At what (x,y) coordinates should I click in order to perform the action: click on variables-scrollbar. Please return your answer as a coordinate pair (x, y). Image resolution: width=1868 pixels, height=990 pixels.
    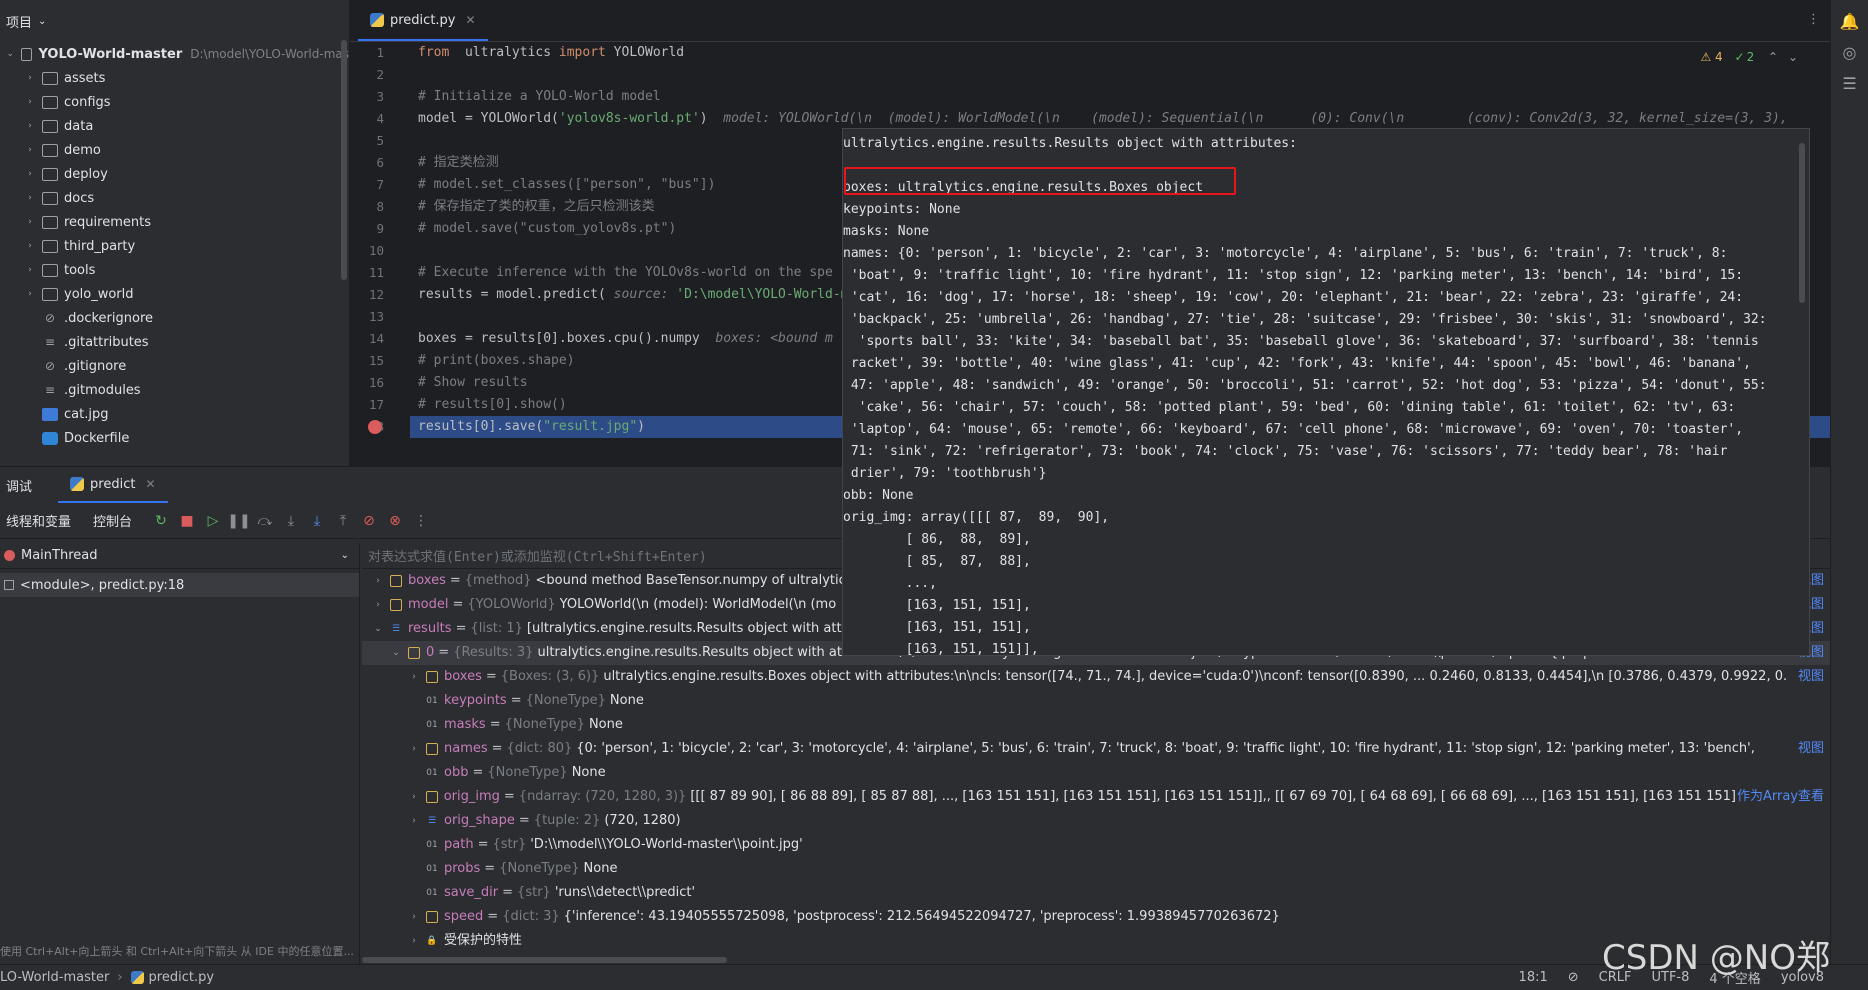
    Looking at the image, I should click on (544, 960).